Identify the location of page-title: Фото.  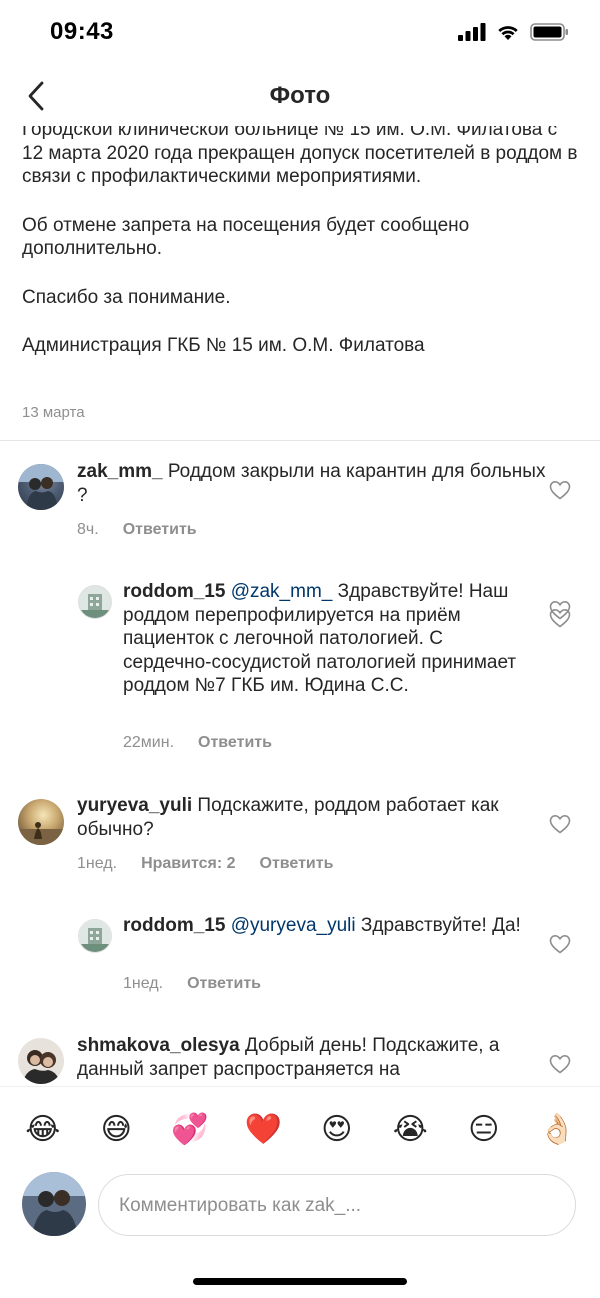
(300, 95).